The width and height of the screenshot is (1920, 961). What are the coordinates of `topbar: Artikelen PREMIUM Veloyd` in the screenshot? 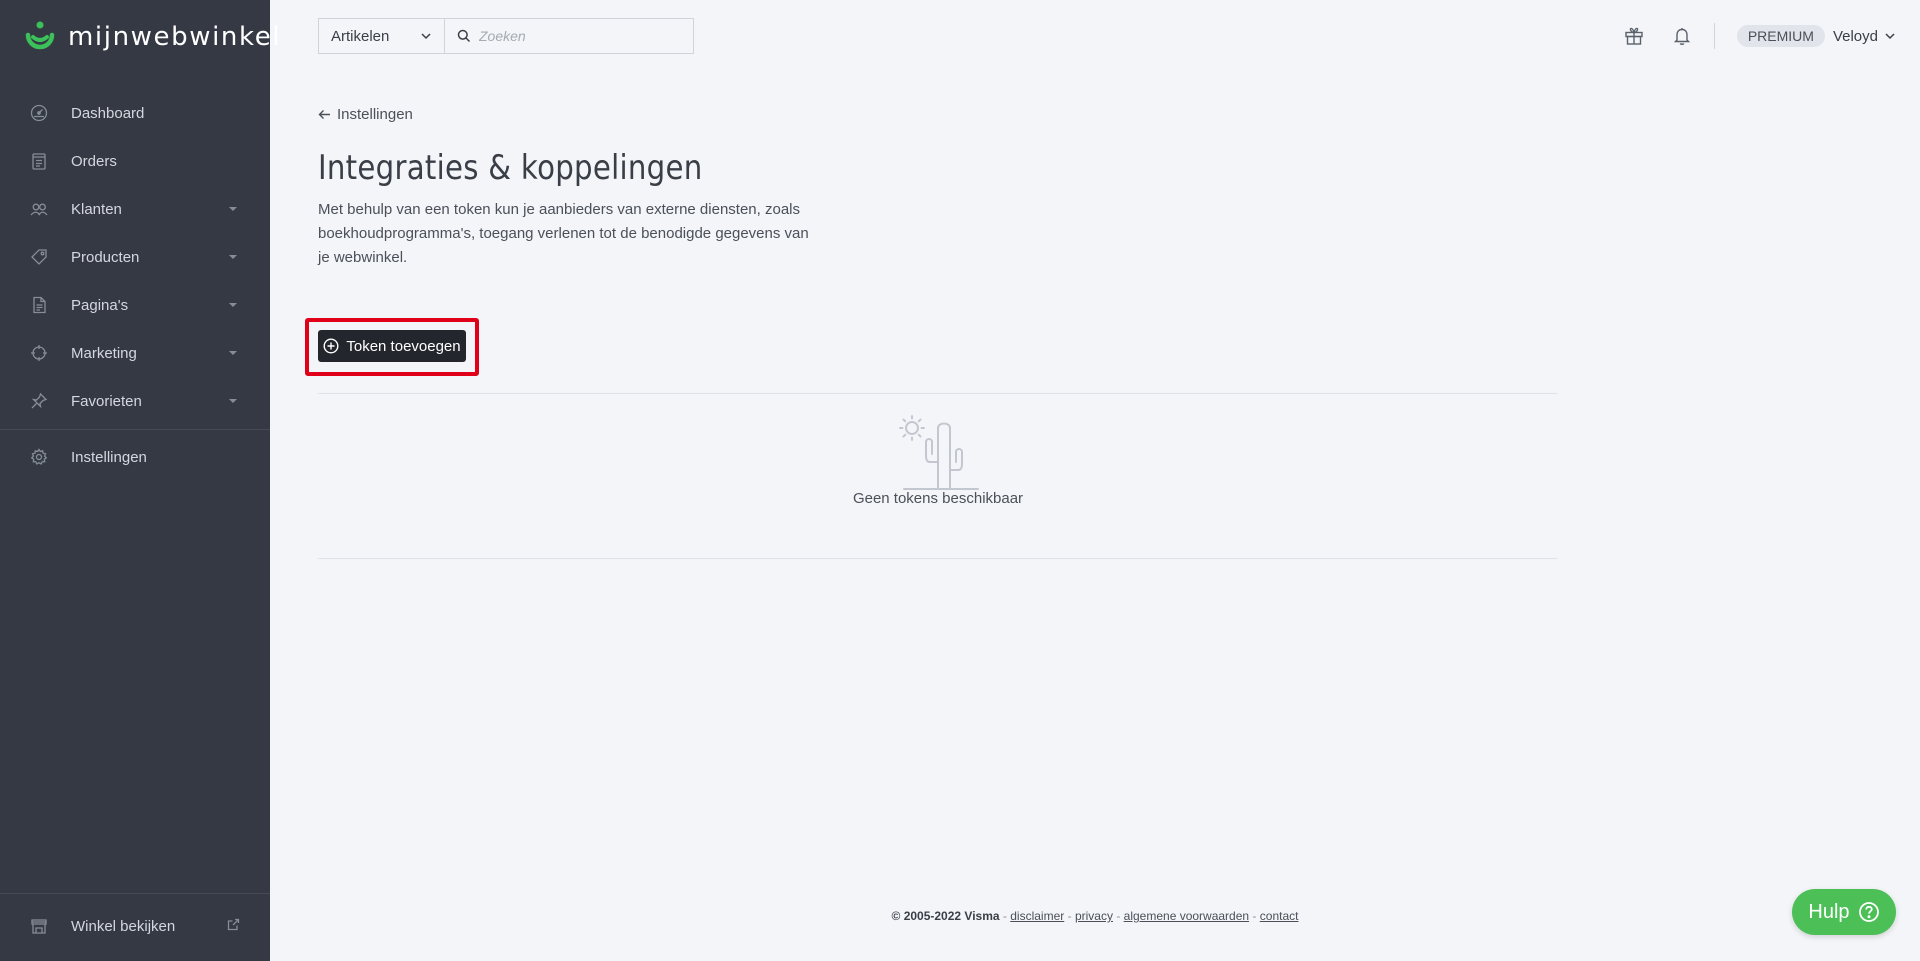 It's located at (1095, 36).